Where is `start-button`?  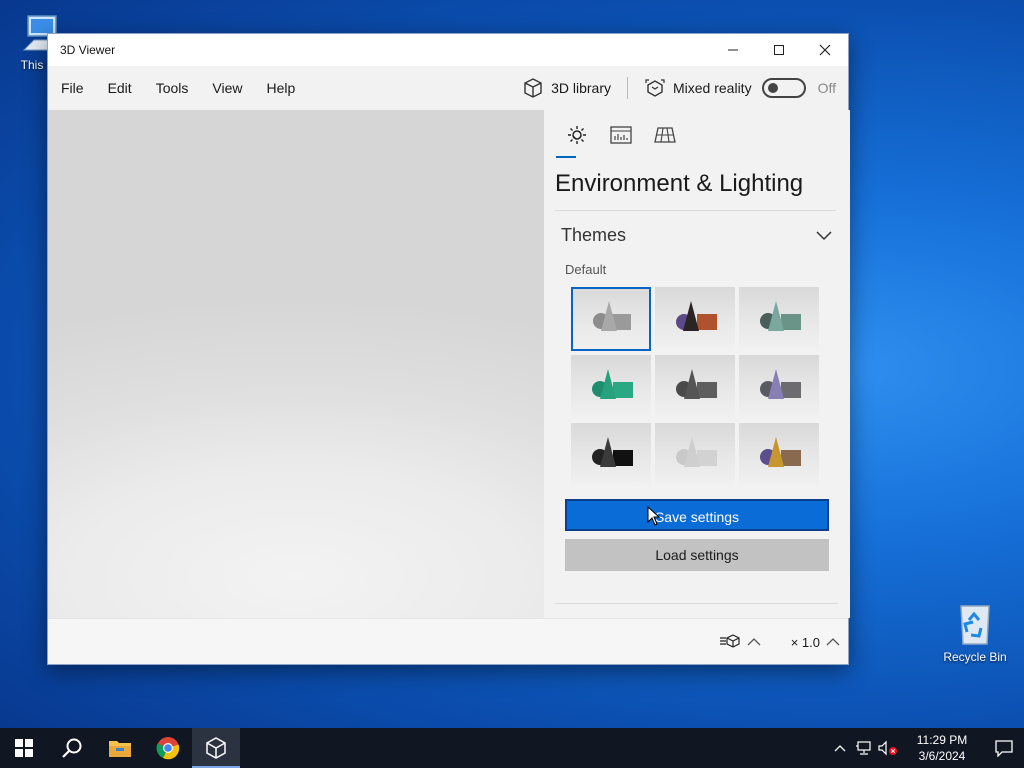 start-button is located at coordinates (24, 748).